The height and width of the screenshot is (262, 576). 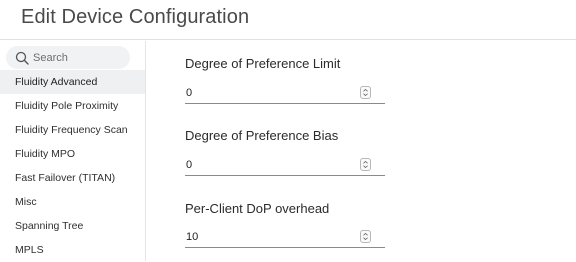 I want to click on per-client-dop-overhead-field, so click(x=285, y=237).